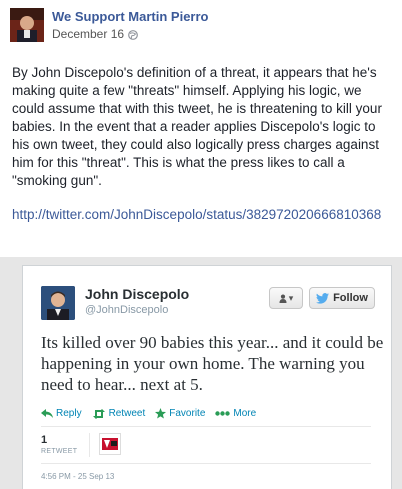 Image resolution: width=402 pixels, height=489 pixels. What do you see at coordinates (130, 16) in the screenshot?
I see `page-name-link: We Support Martin Pierro` at bounding box center [130, 16].